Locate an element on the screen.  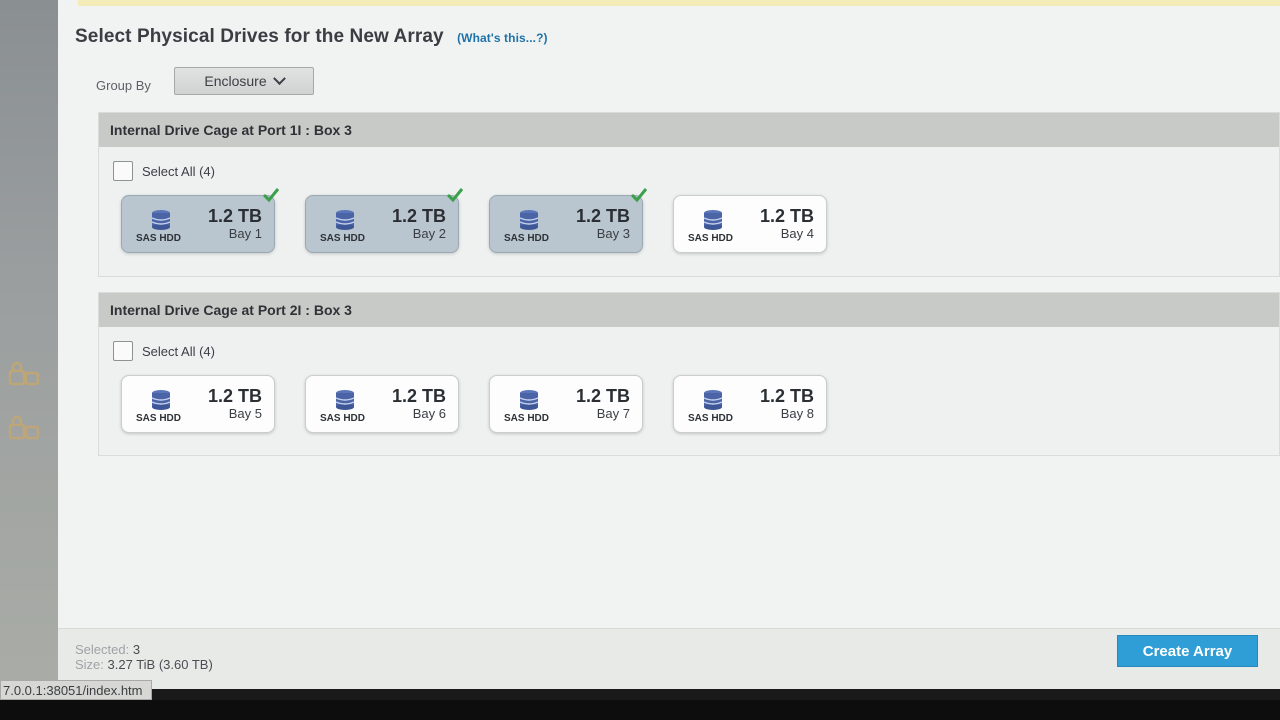
monitor-bezel is located at coordinates (640, 710).